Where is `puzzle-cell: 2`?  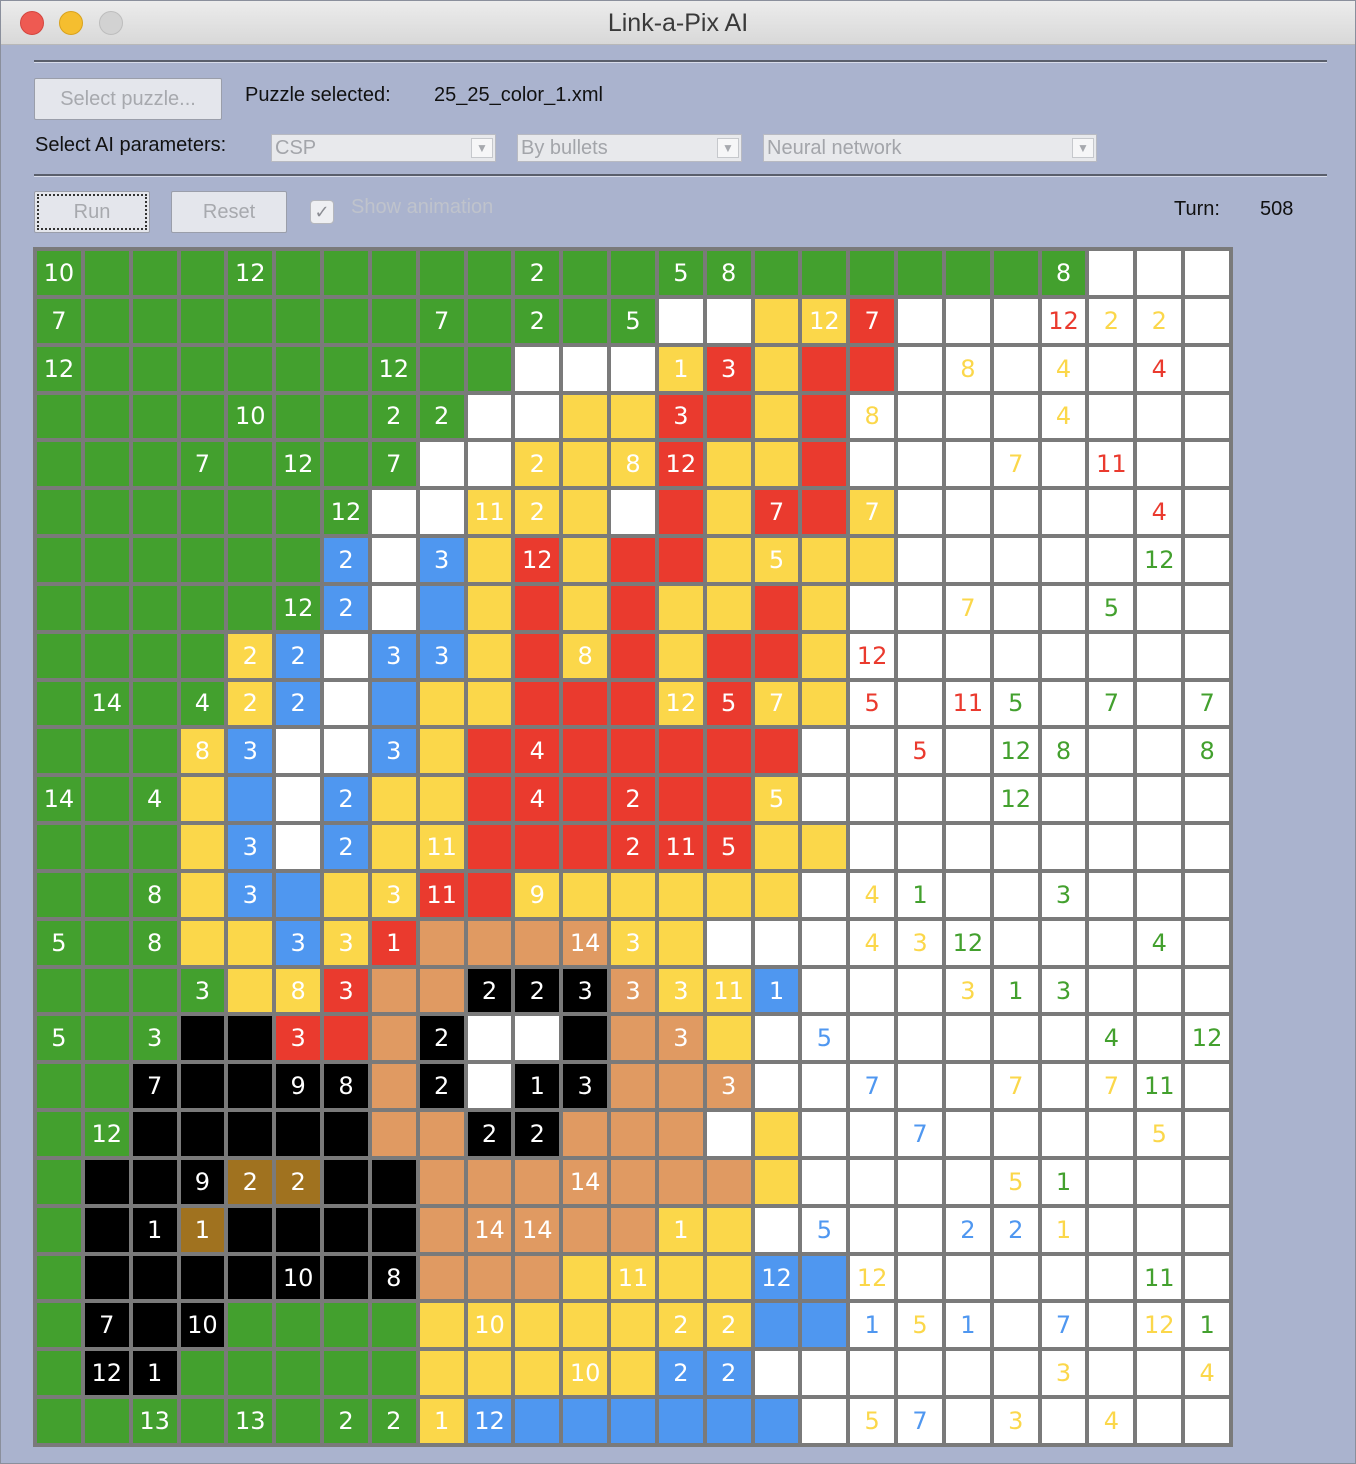 puzzle-cell: 2 is located at coordinates (1111, 320).